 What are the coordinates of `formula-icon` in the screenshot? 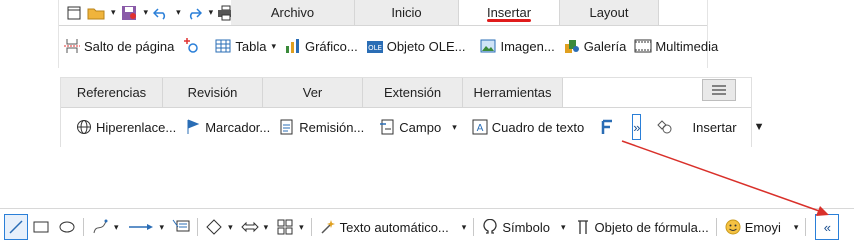 It's located at (583, 227).